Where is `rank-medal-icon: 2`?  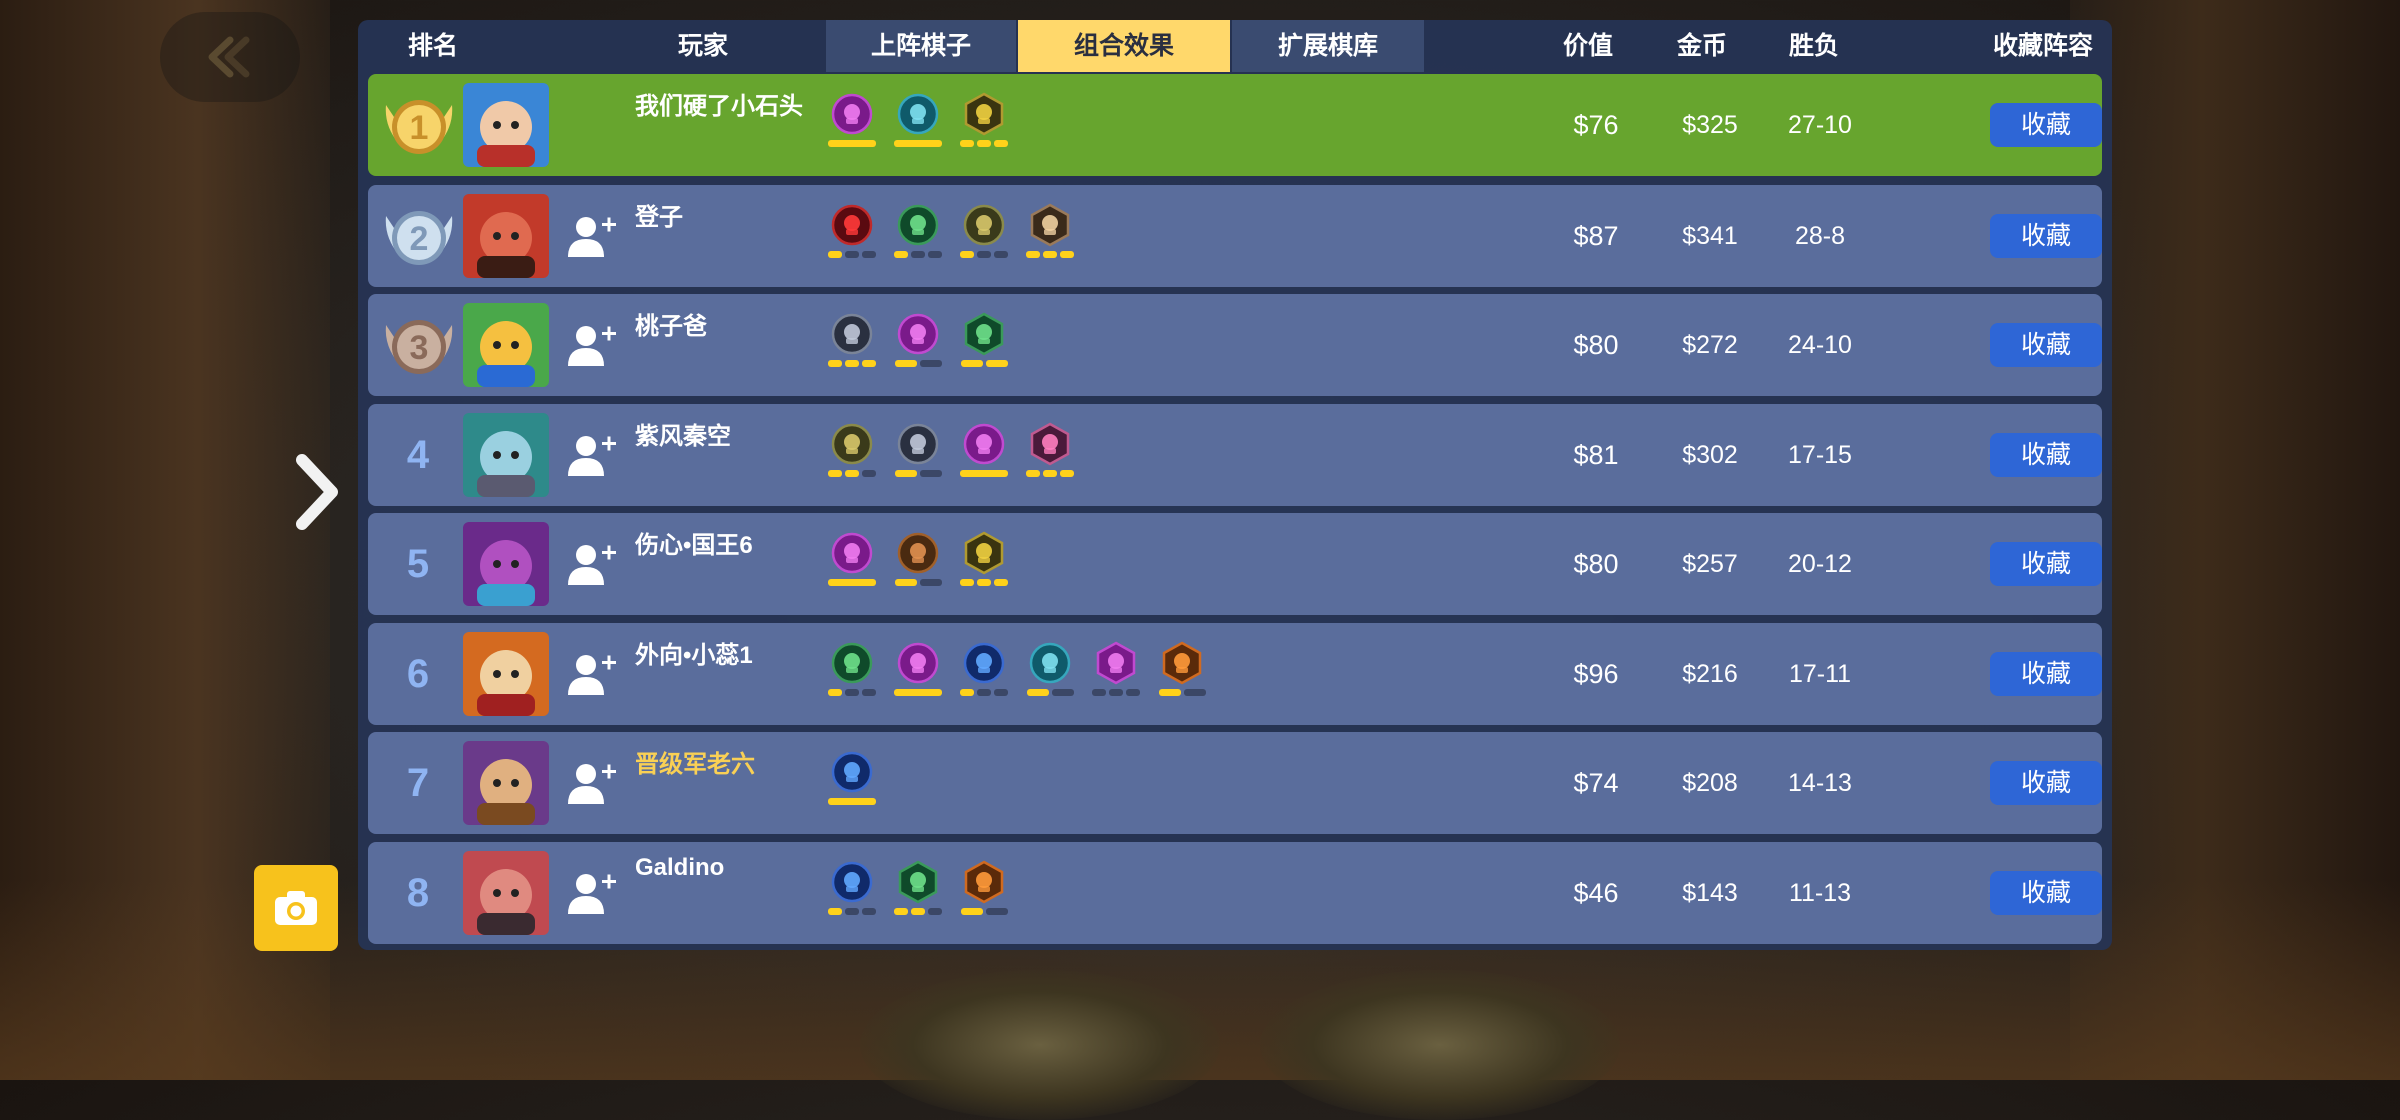
rank-medal-icon: 2 is located at coordinates (419, 238).